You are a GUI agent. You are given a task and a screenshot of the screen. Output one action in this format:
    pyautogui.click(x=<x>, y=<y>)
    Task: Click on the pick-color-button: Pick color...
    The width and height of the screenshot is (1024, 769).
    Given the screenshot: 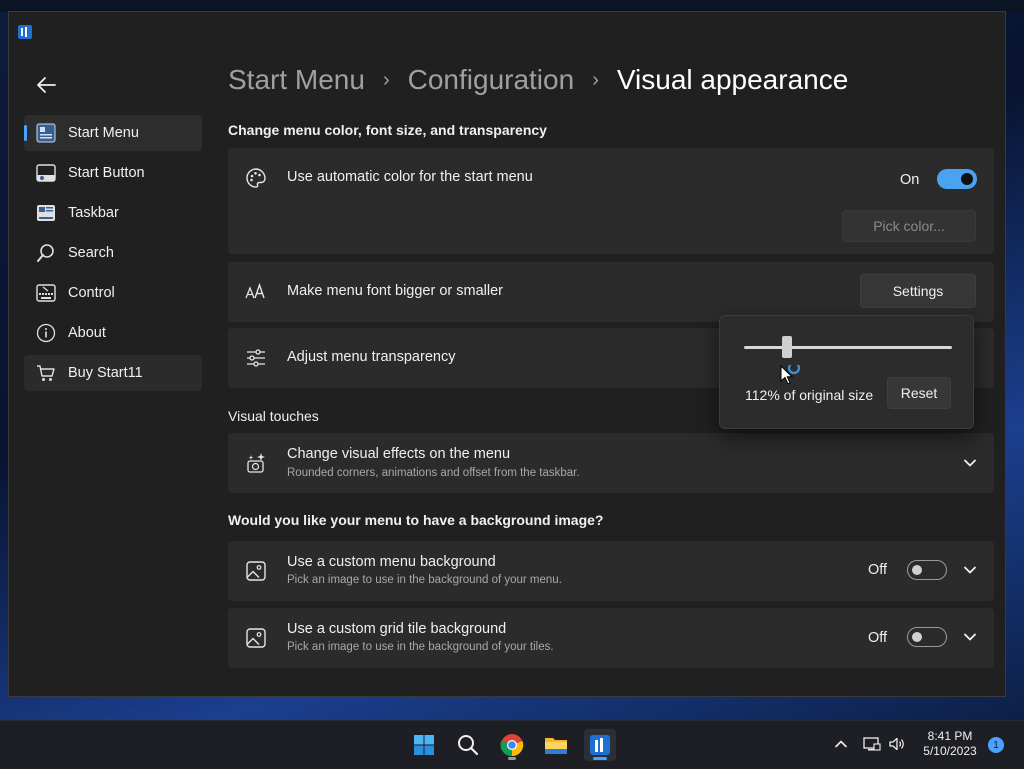 What is the action you would take?
    pyautogui.click(x=909, y=226)
    